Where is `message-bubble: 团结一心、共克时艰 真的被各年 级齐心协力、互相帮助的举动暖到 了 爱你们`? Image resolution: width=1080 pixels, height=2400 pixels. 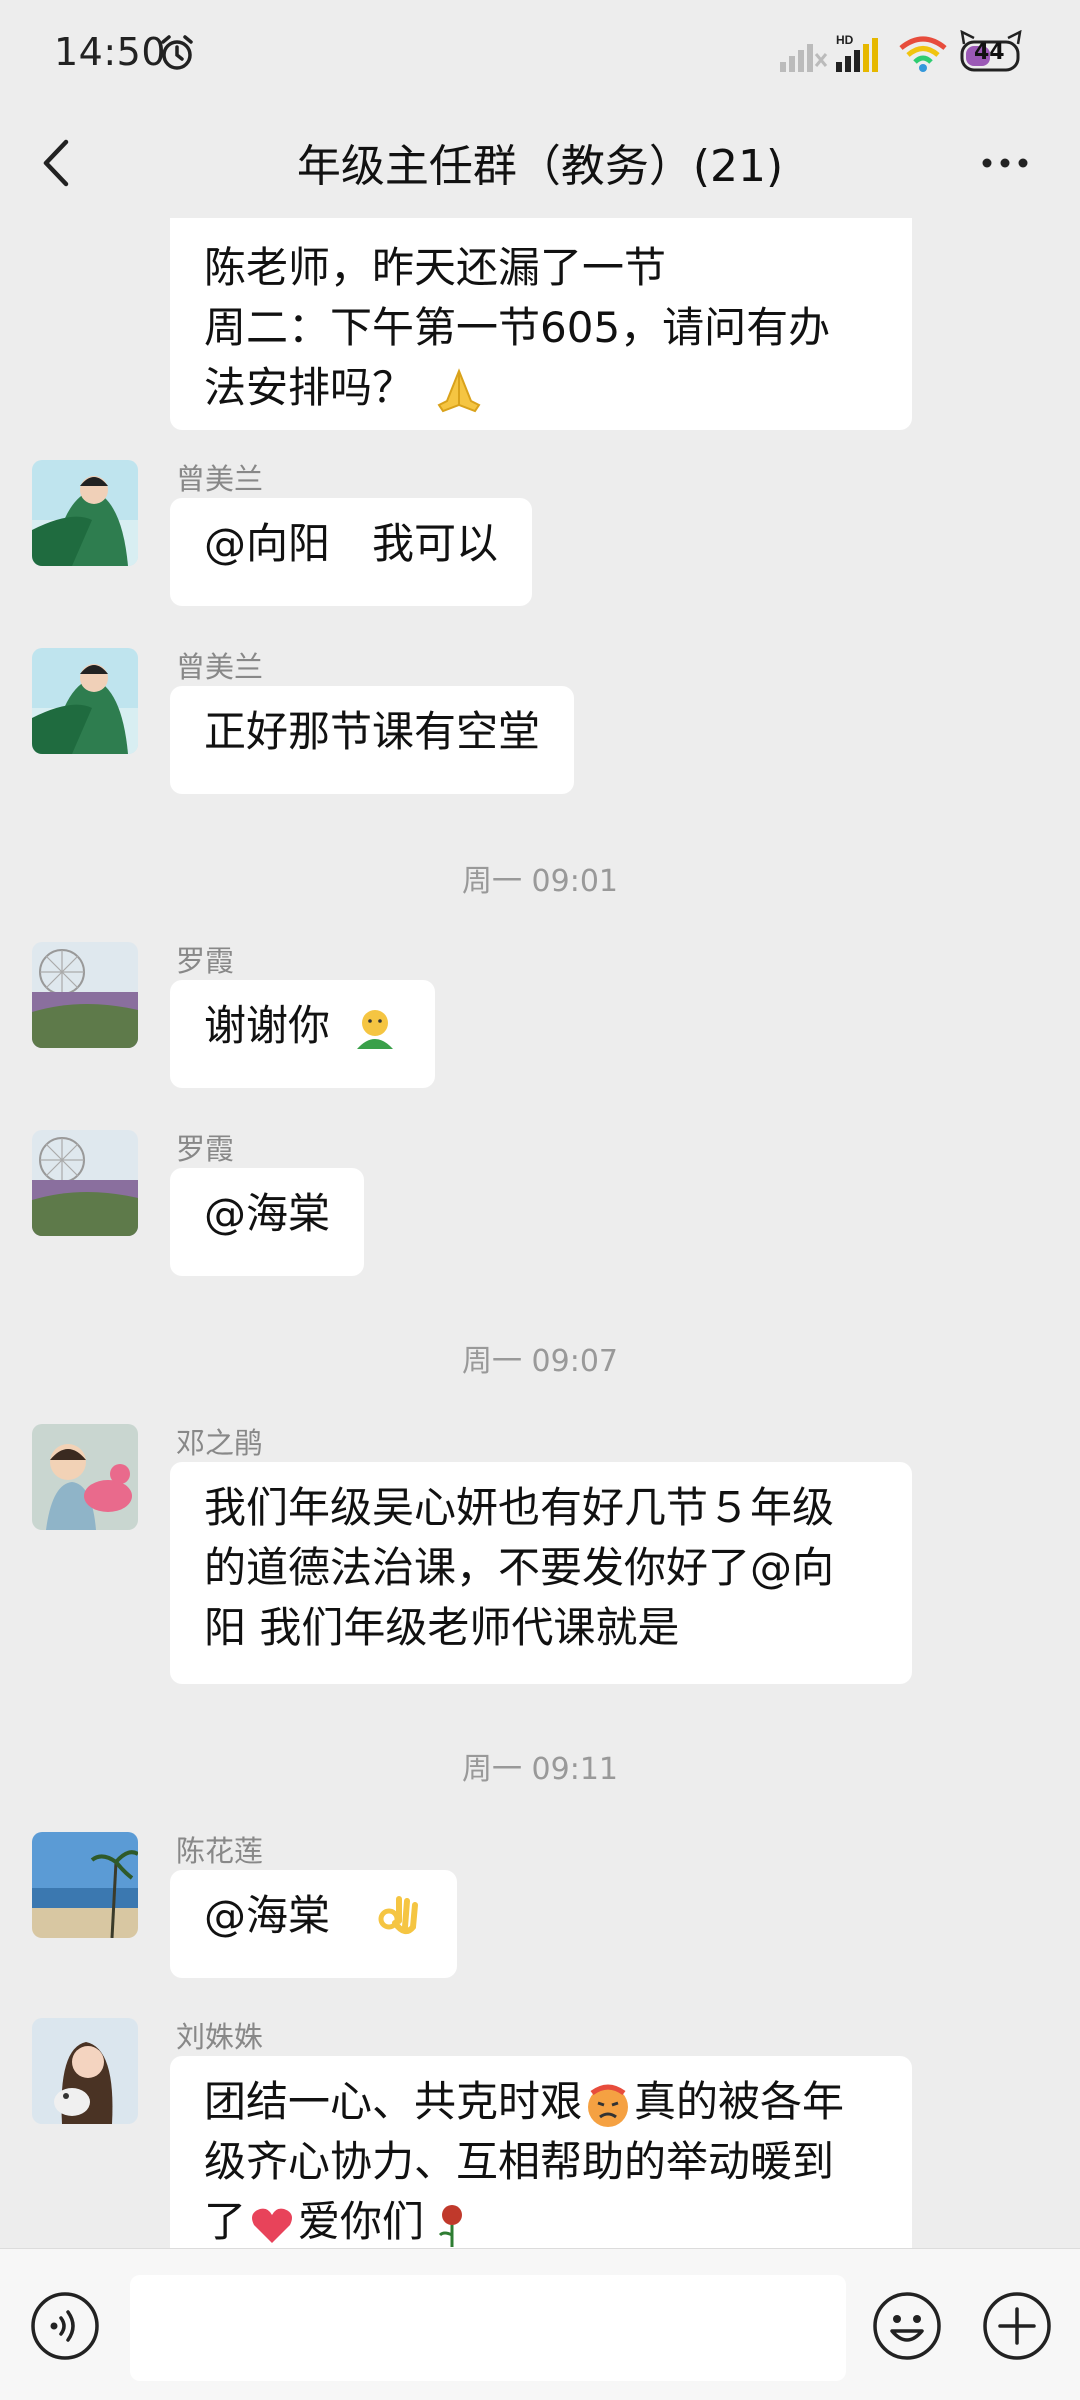
message-bubble: 团结一心、共克时艰 真的被各年 级齐心协力、互相帮助的举动暖到 了 爱你们 is located at coordinates (541, 2152).